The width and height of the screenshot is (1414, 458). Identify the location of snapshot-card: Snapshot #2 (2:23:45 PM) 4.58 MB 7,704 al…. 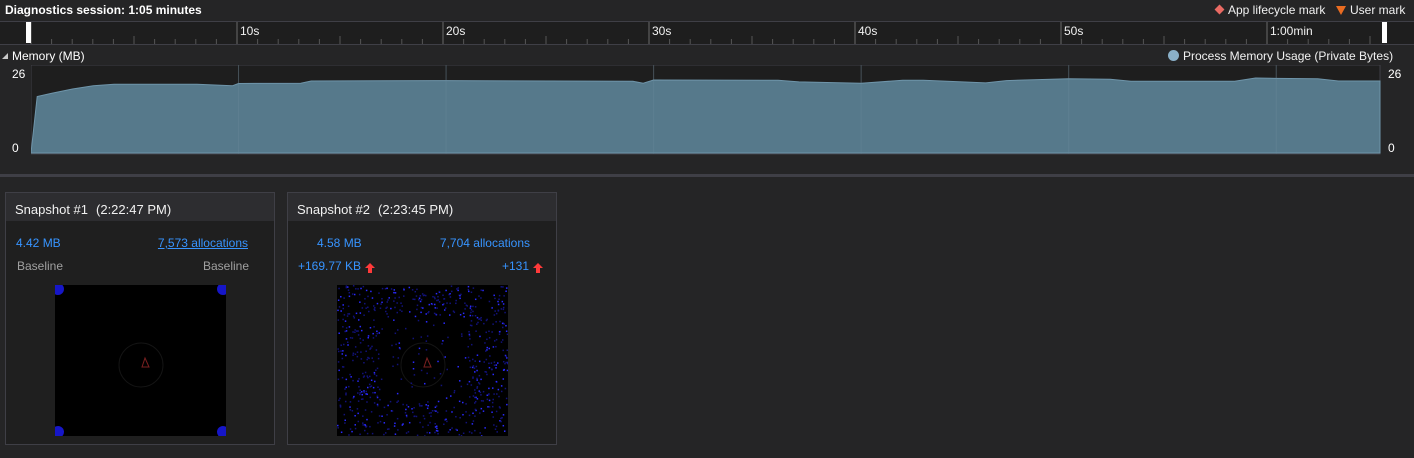
(422, 318).